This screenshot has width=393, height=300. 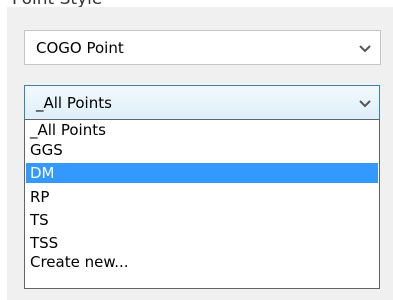 What do you see at coordinates (74, 102) in the screenshot?
I see `layer-dropdown-value: _All Points` at bounding box center [74, 102].